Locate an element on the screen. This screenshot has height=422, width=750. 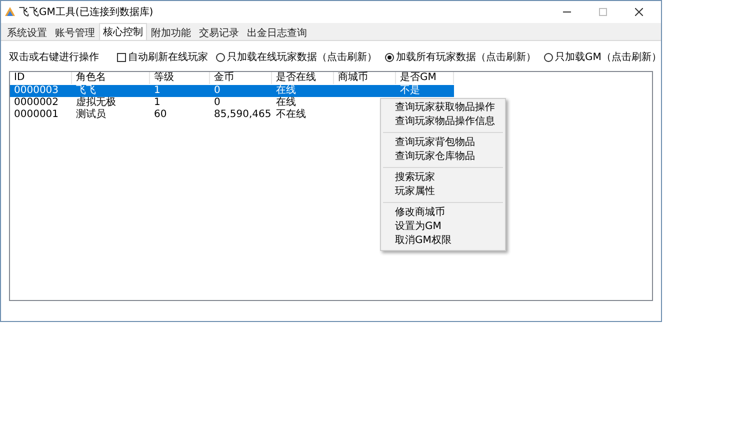
table-row: 0000003 飞飞 1 0 在线 不是 is located at coordinates (232, 91).